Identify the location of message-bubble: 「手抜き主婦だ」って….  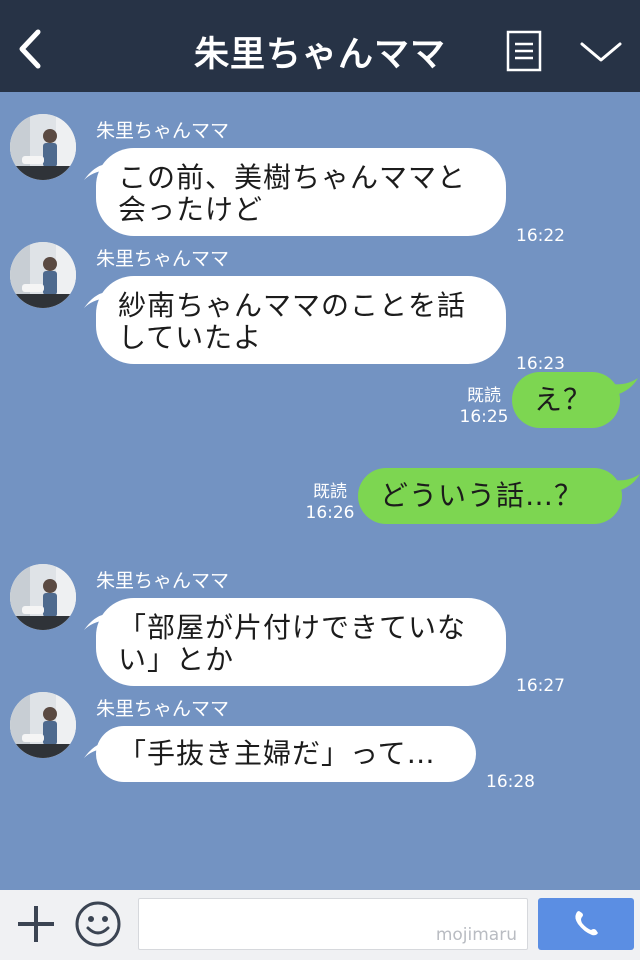
(286, 754).